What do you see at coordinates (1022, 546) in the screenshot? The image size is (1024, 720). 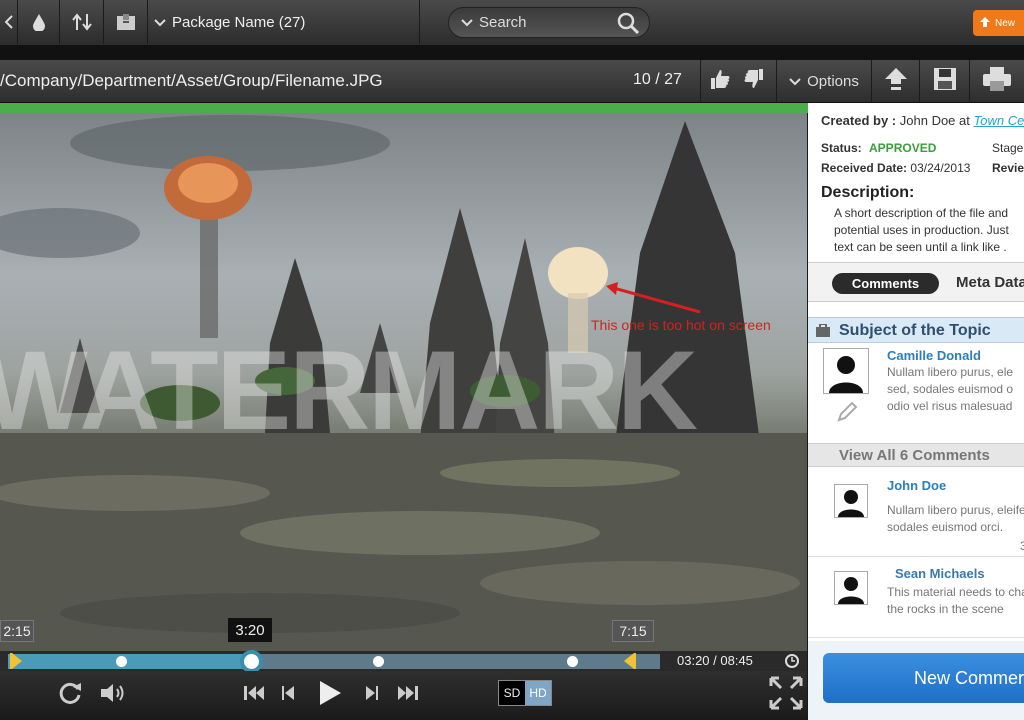 I see `comment-meta: 3` at bounding box center [1022, 546].